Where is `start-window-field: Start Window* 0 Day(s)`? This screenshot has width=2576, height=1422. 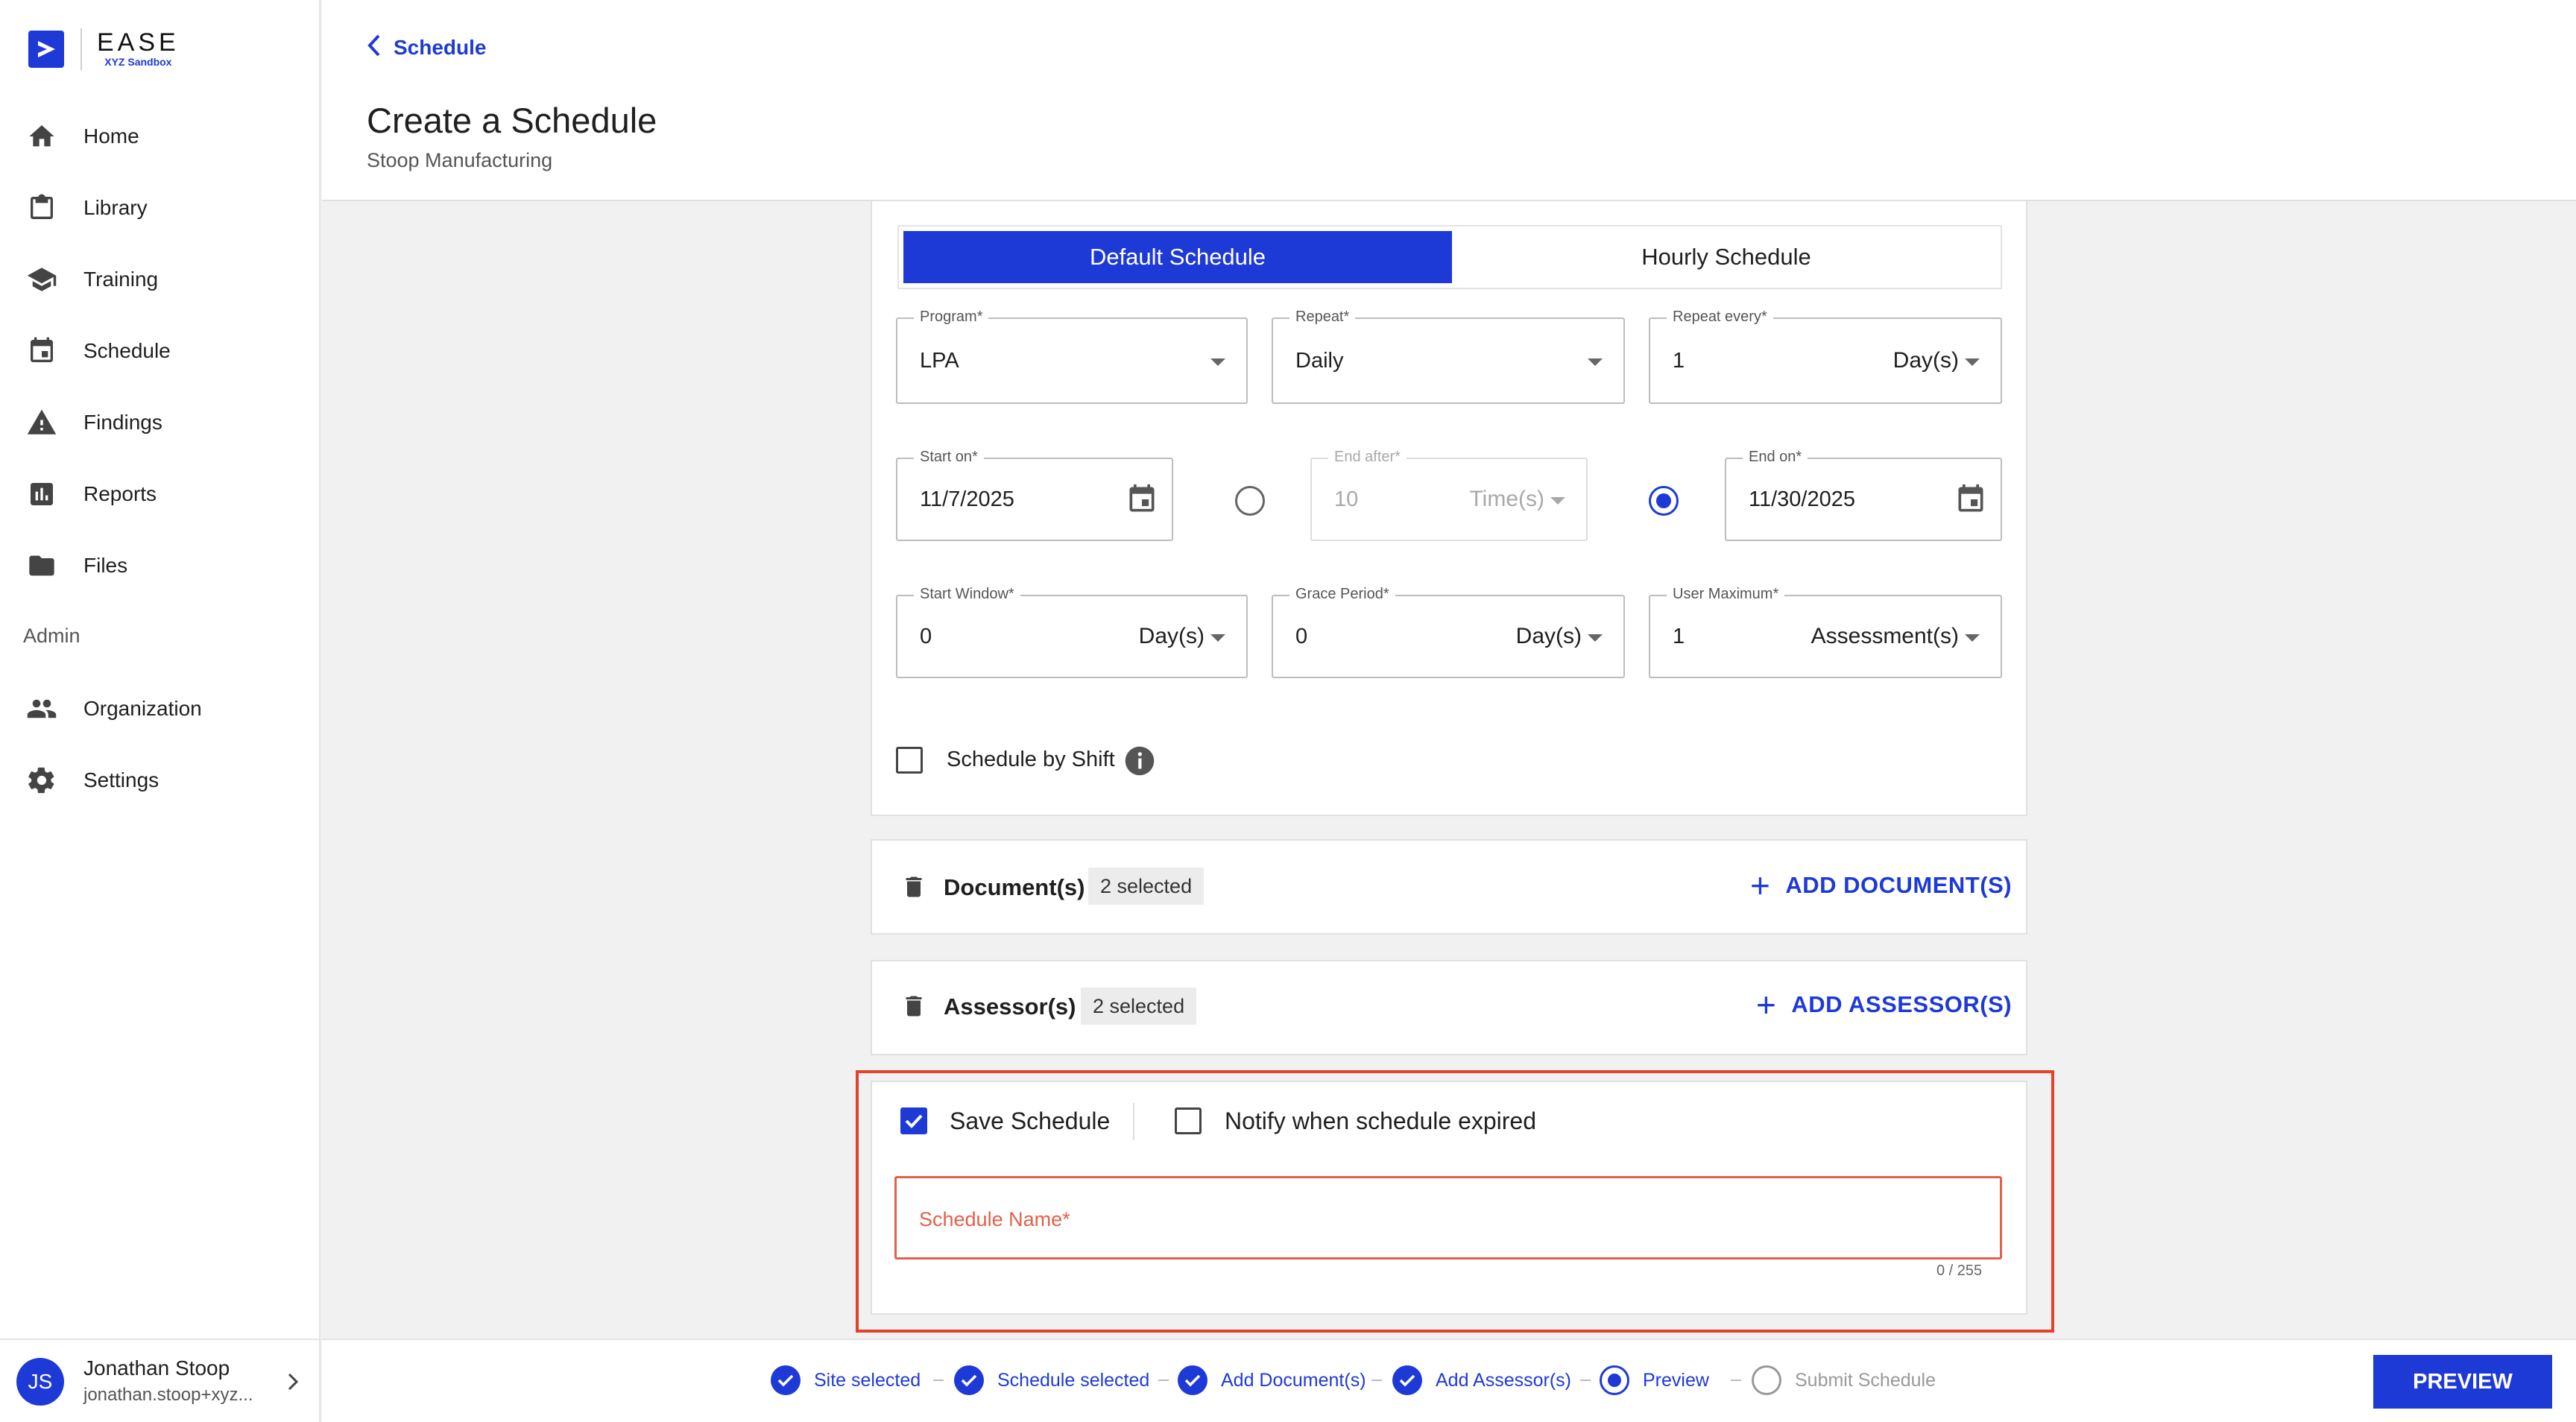
start-window-field: Start Window* 0 Day(s) is located at coordinates (1072, 632).